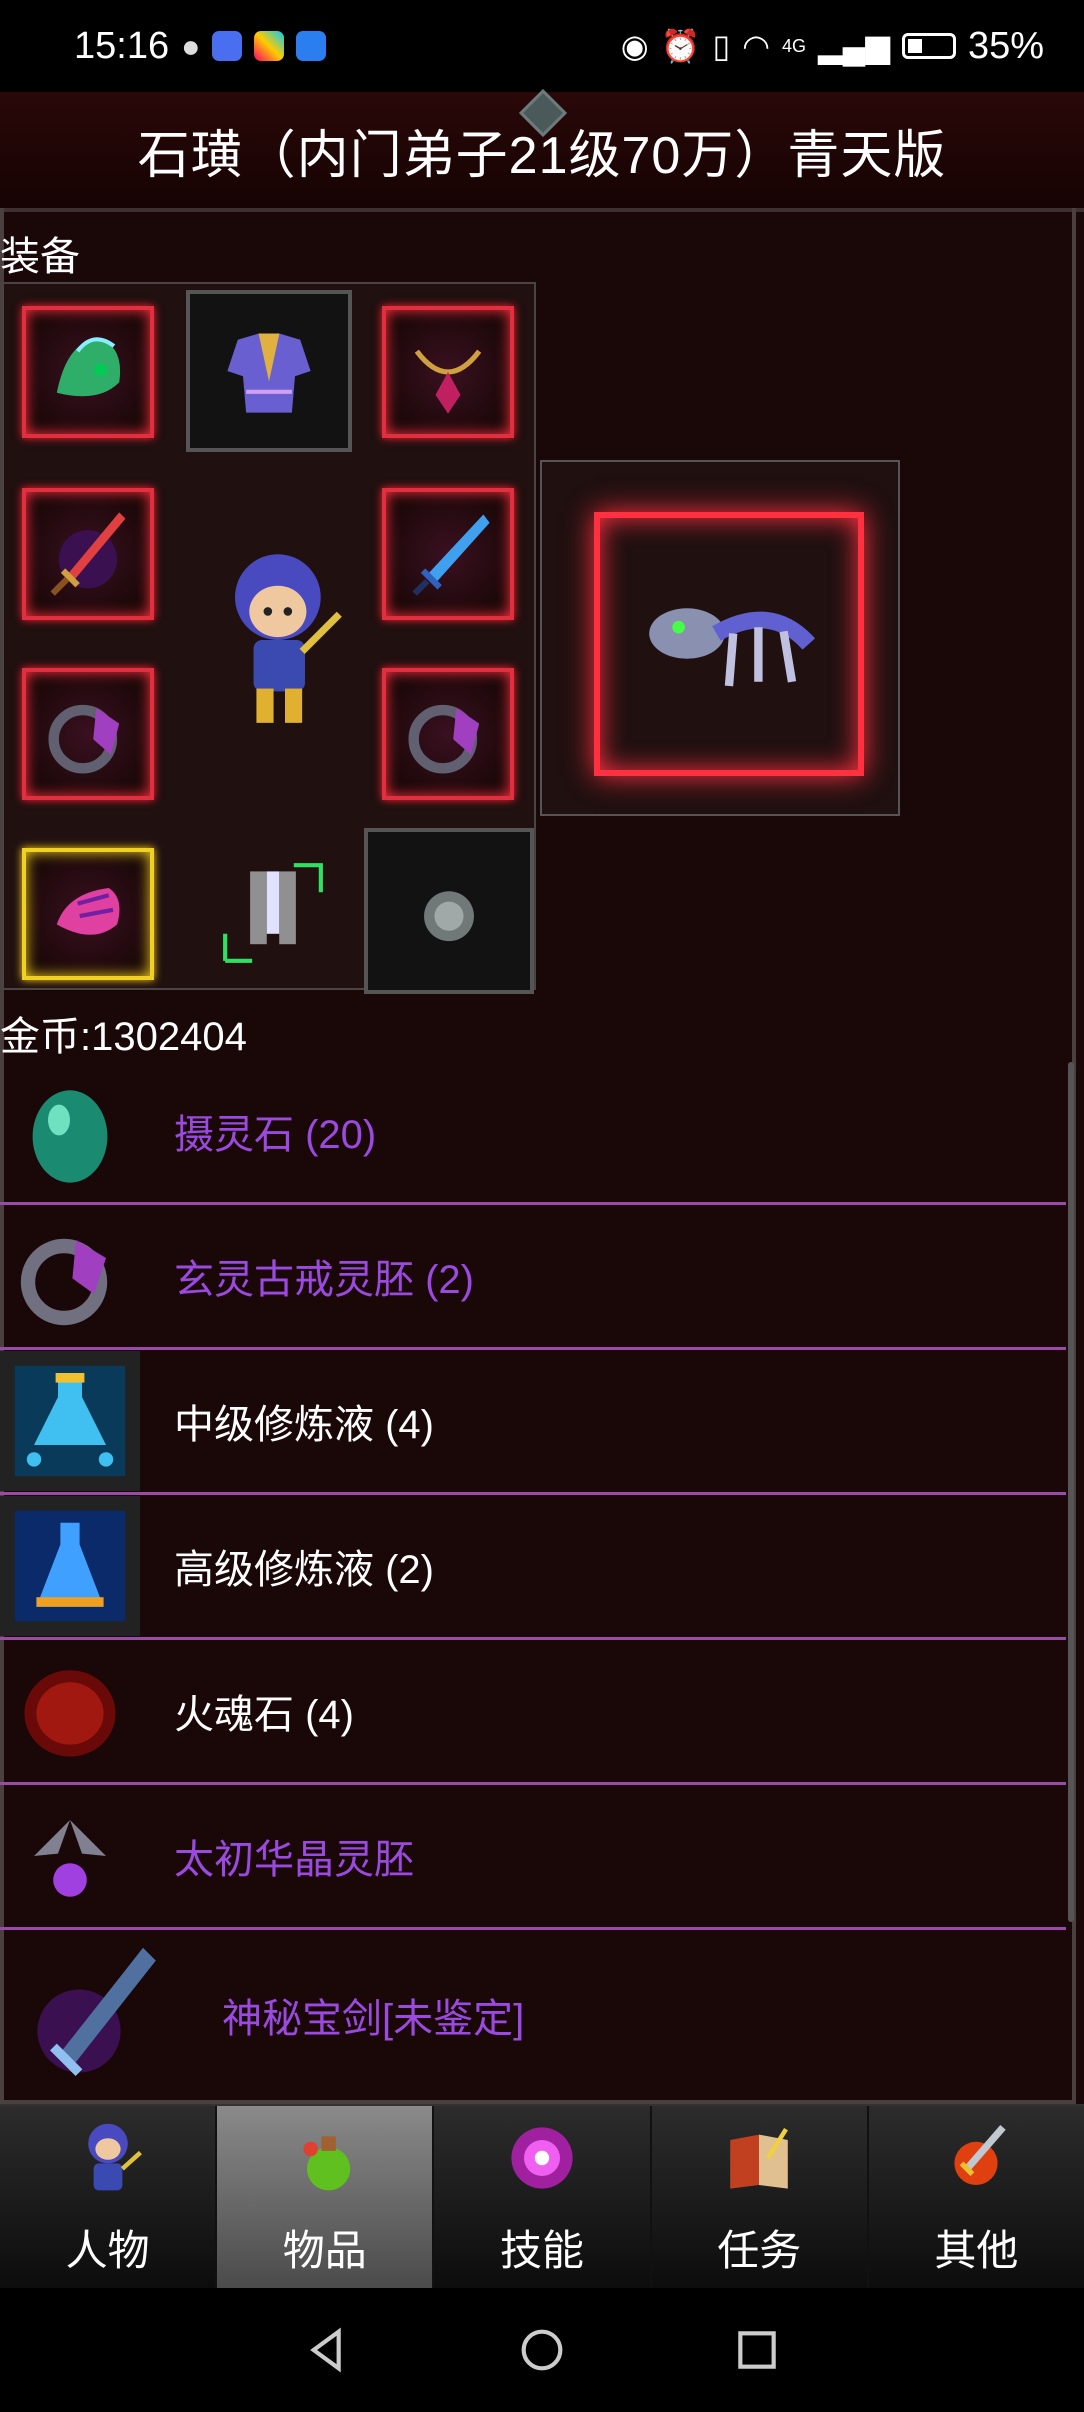 This screenshot has height=2412, width=1084. What do you see at coordinates (326, 2163) in the screenshot?
I see `items-potion-icon` at bounding box center [326, 2163].